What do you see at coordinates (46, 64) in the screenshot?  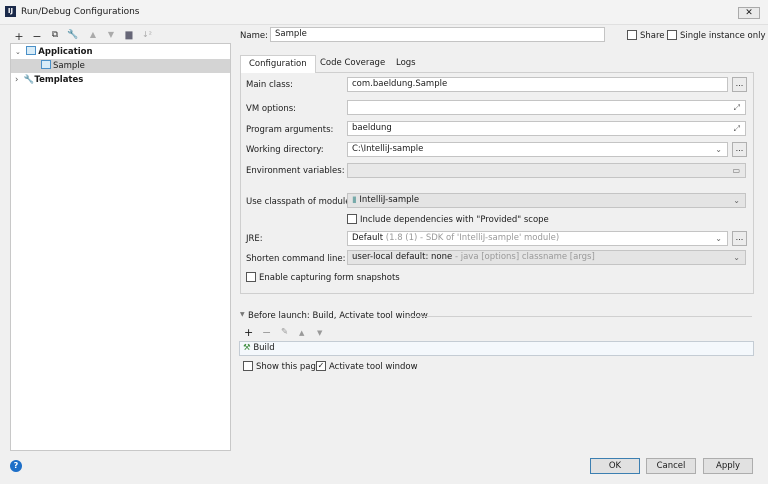 I see `config-icon` at bounding box center [46, 64].